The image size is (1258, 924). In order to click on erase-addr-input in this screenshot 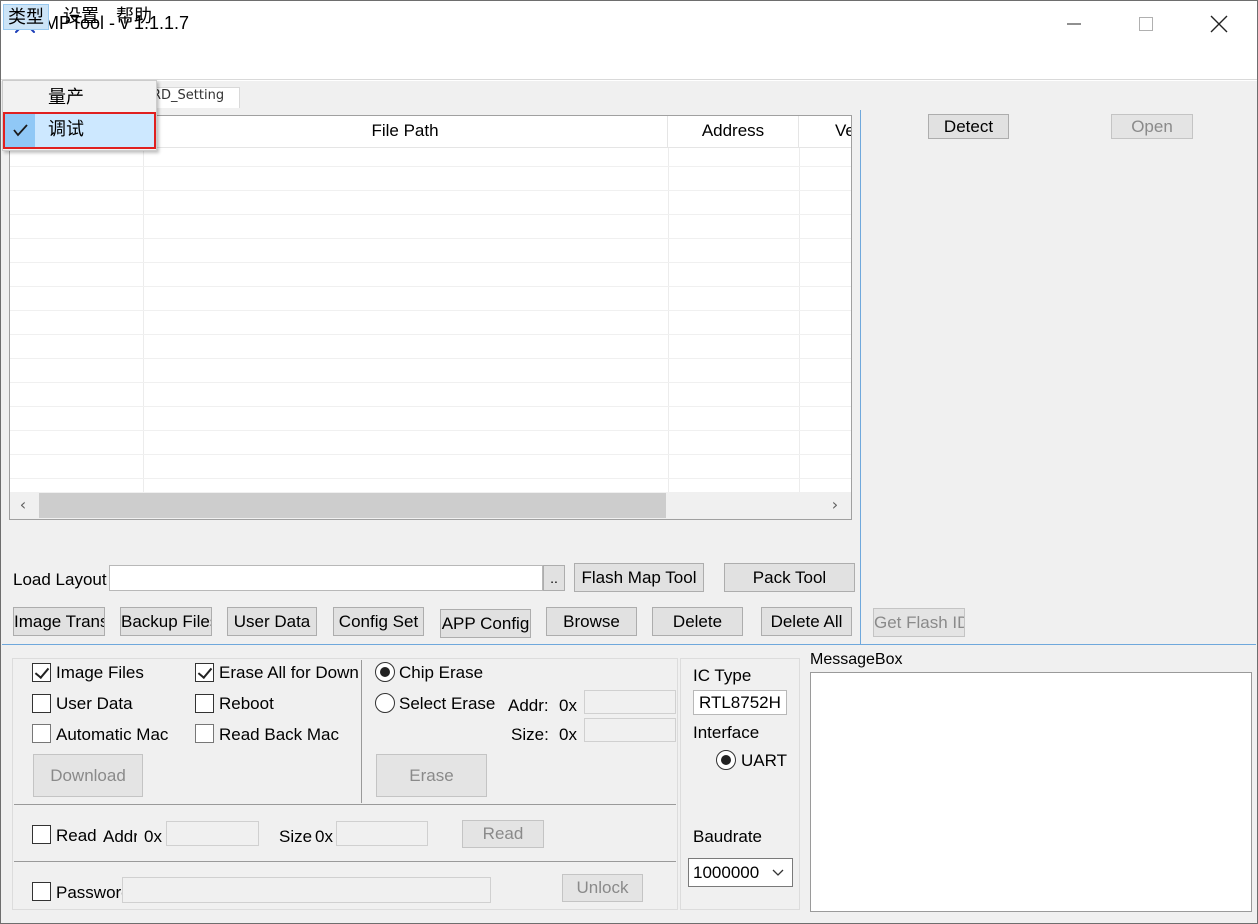, I will do `click(630, 702)`.